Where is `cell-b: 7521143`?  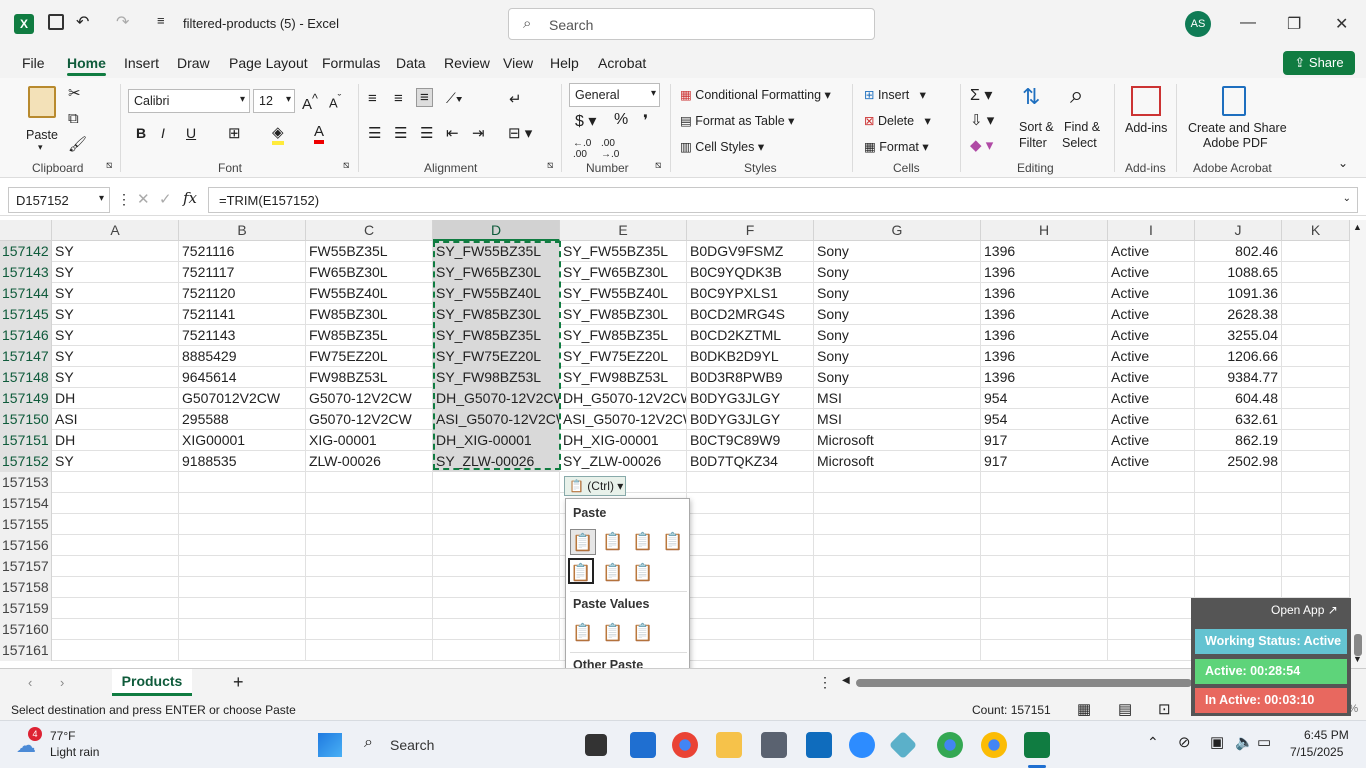
cell-b: 7521143 is located at coordinates (242, 335).